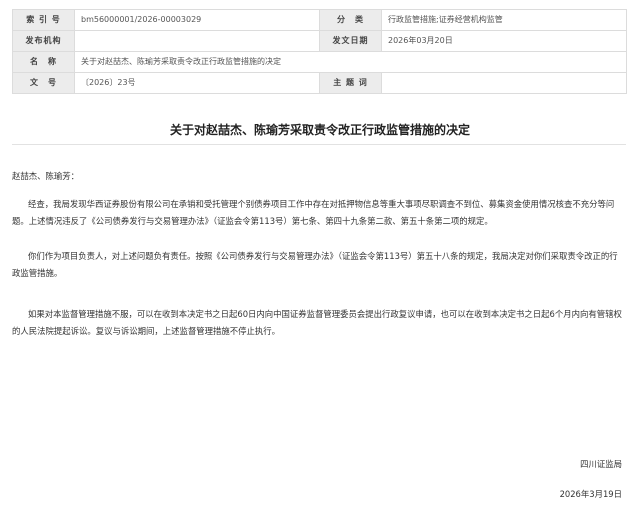 The width and height of the screenshot is (640, 513). I want to click on publisher-value, so click(197, 41).